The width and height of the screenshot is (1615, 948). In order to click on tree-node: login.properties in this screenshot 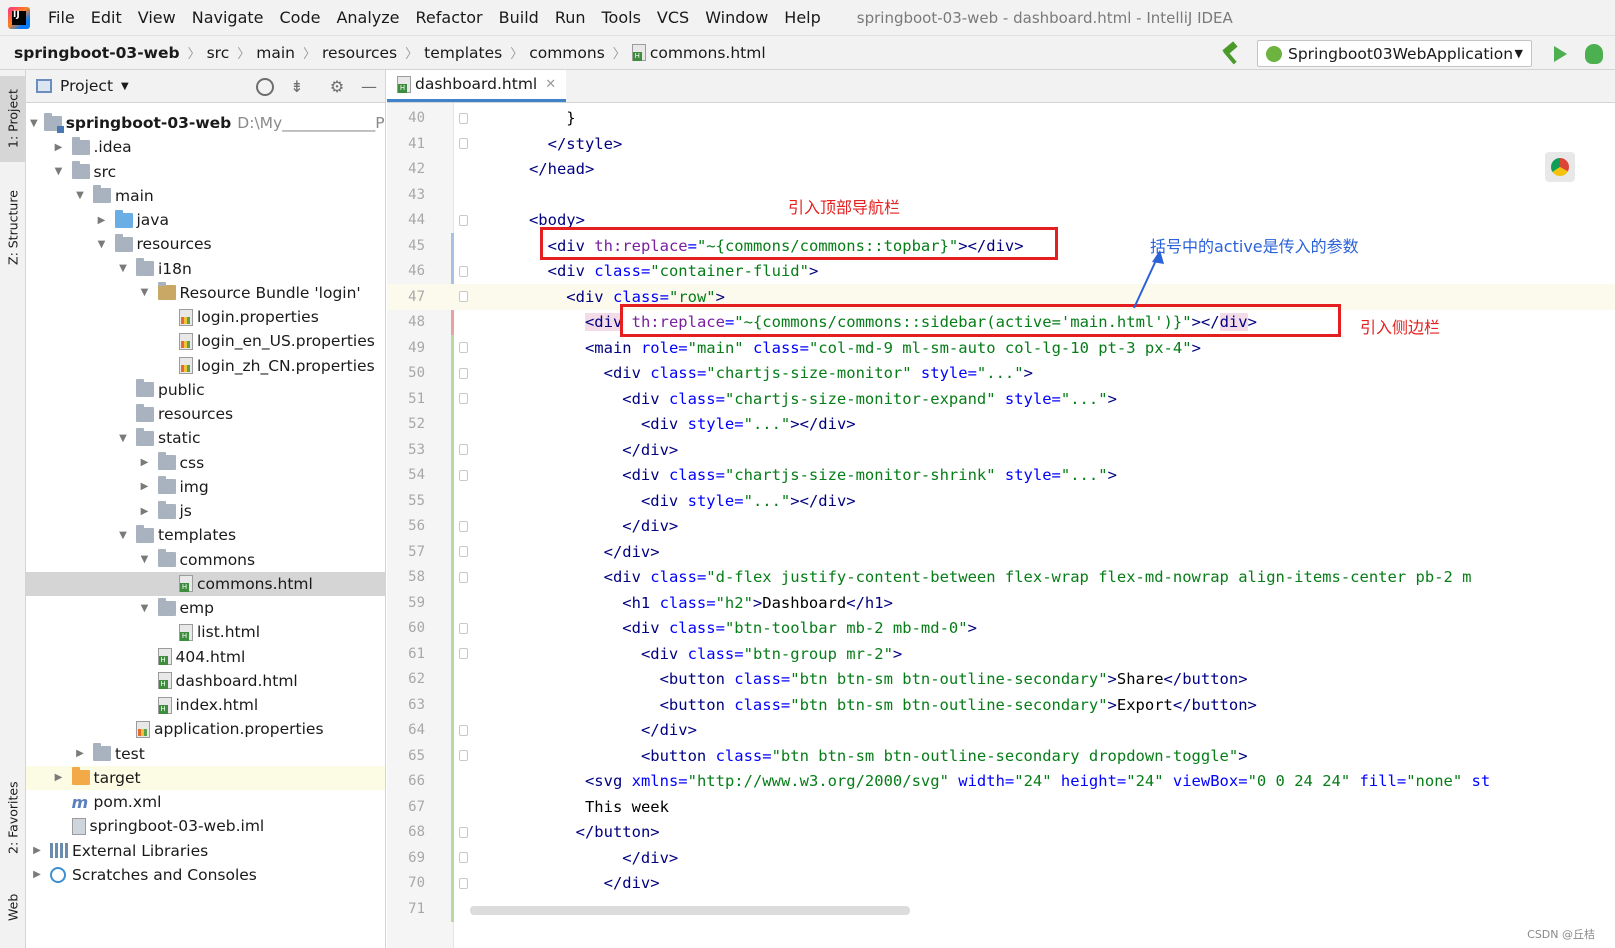, I will do `click(205, 317)`.